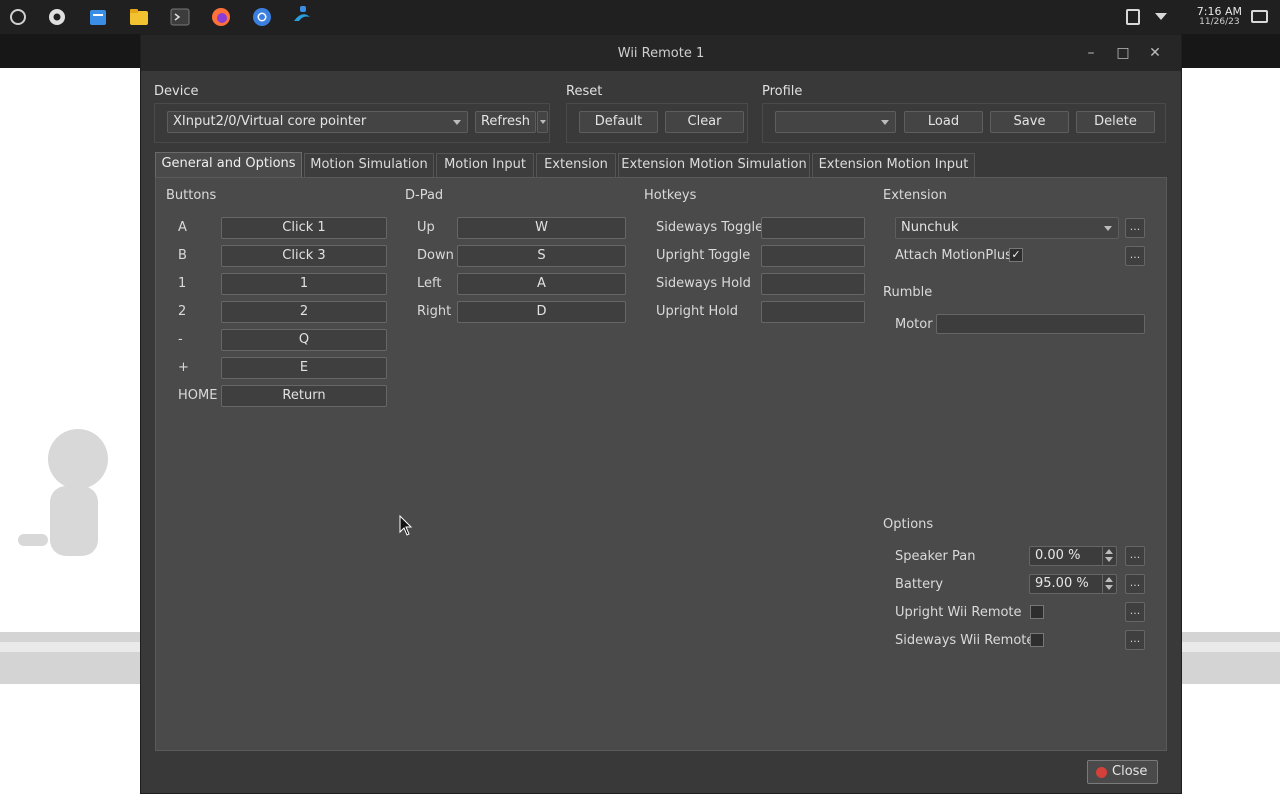  What do you see at coordinates (1058, 555) in the screenshot?
I see `speaker-pan-value: 0.00 %` at bounding box center [1058, 555].